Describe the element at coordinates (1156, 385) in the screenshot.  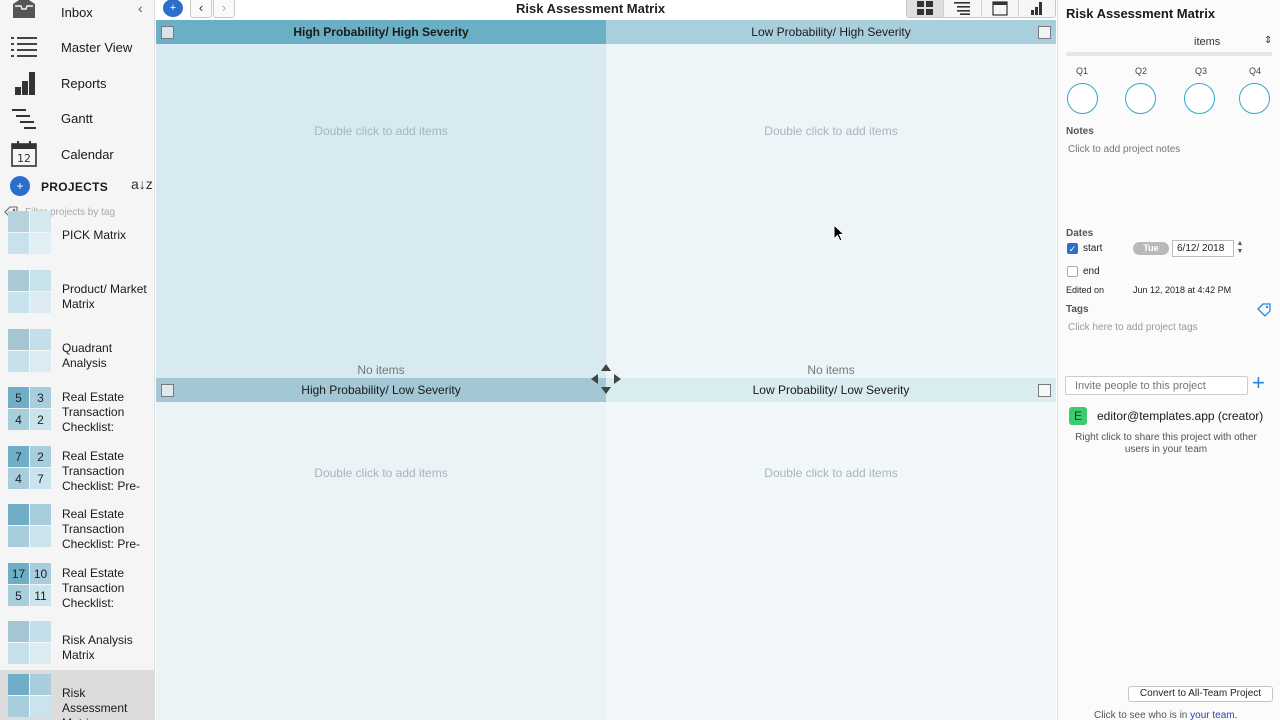
I see `invite-input` at that location.